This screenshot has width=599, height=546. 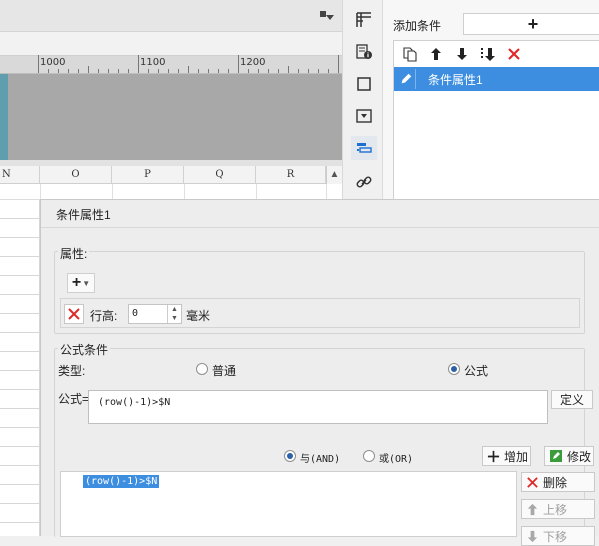 I want to click on type-formula-label: 公式, so click(x=476, y=370).